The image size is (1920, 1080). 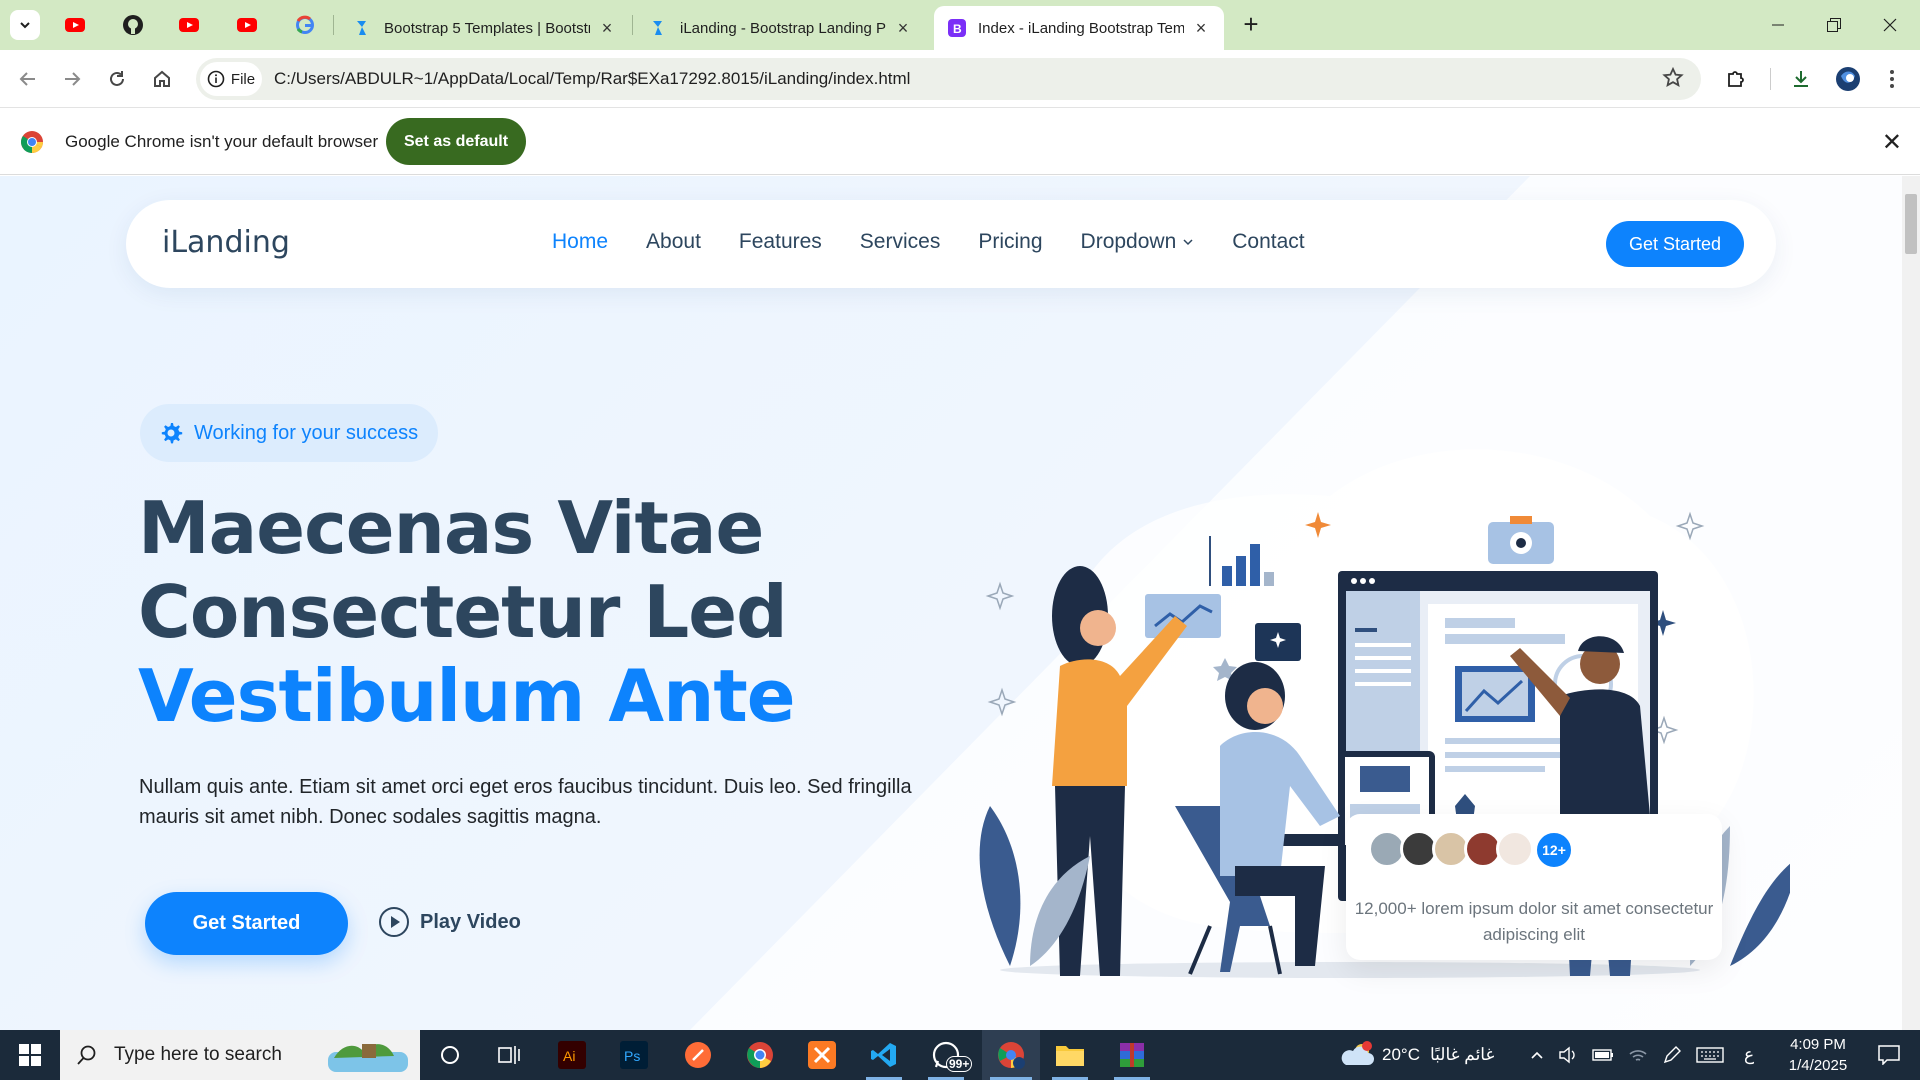 I want to click on taskbar-clock: 4:09 PM 1/4/2025, so click(x=1818, y=1055).